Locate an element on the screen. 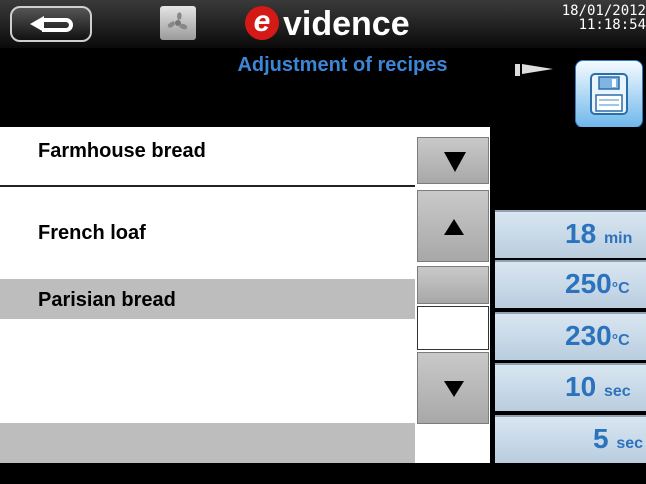 The image size is (646, 484). evidence-logo: e vidence is located at coordinates (345, 24).